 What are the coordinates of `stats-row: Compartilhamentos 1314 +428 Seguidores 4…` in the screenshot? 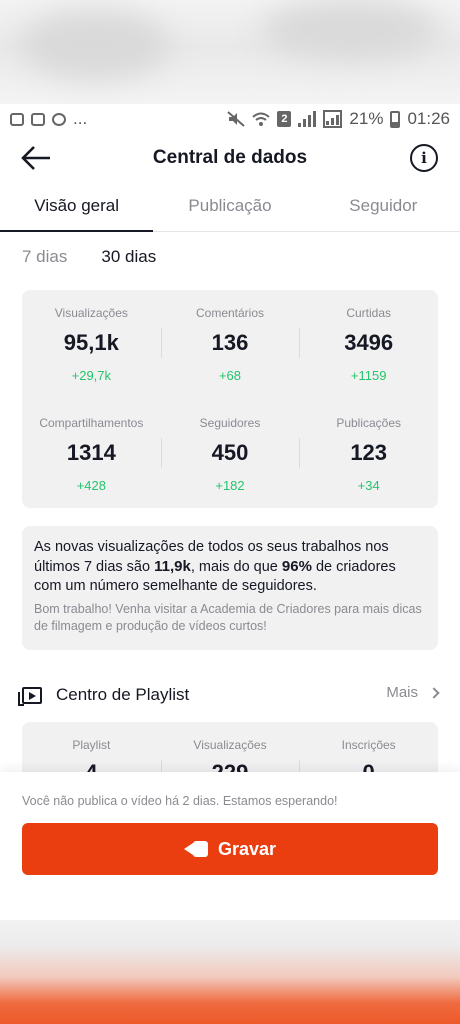 It's located at (230, 450).